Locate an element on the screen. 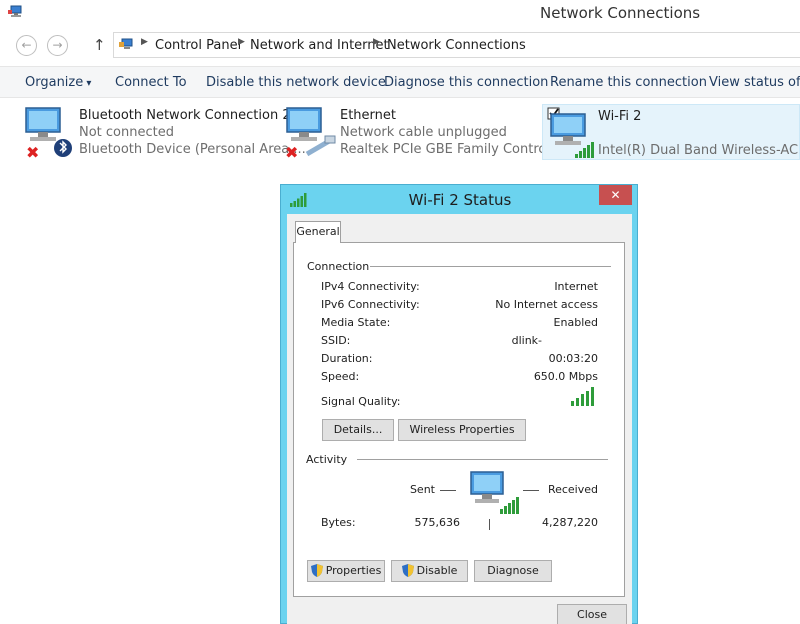  organize-menu: Organize is located at coordinates (58, 82).